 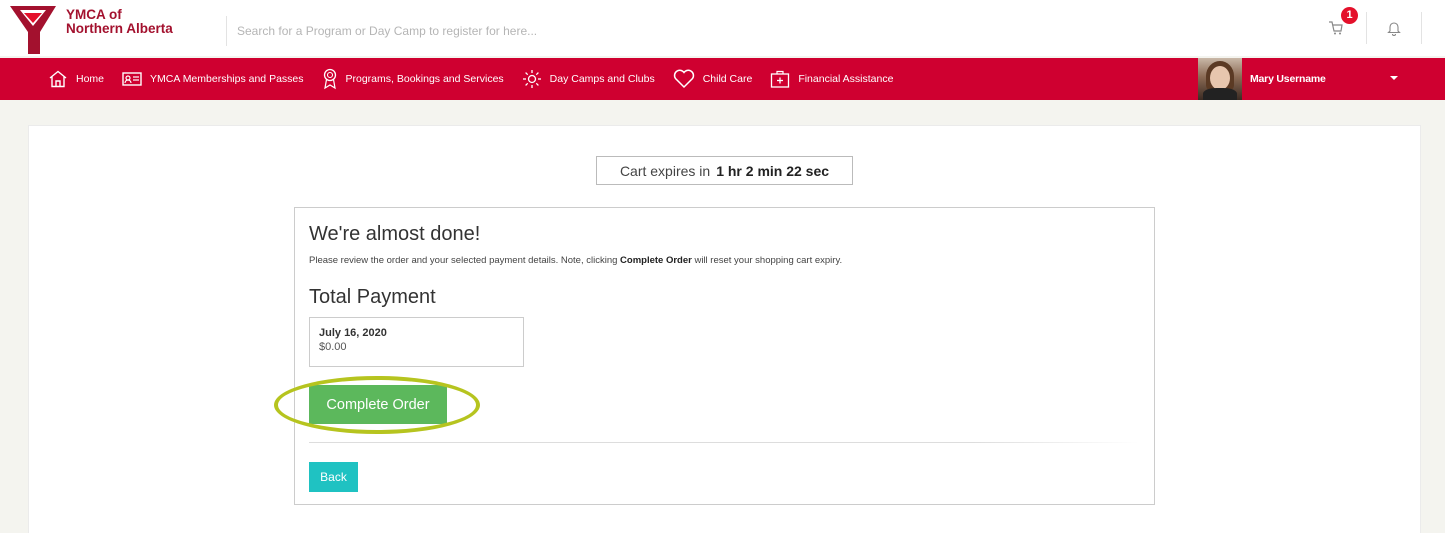 I want to click on nav-item-memberships: YMCA Memberships and Passes, so click(x=213, y=79).